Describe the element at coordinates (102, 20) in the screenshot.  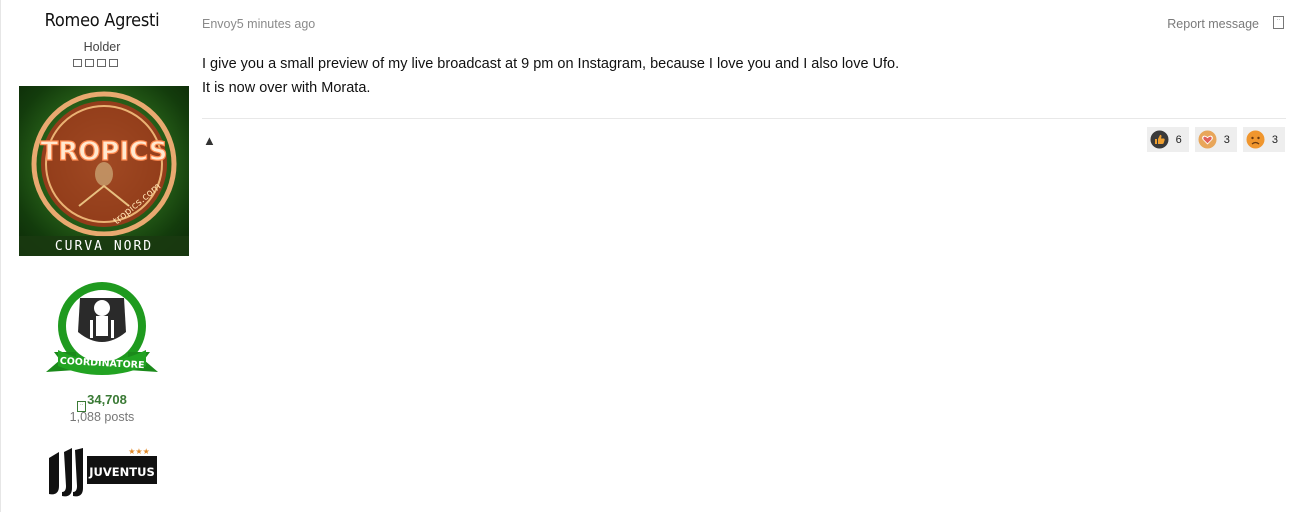
I see `author-name: Romeo Agresti` at that location.